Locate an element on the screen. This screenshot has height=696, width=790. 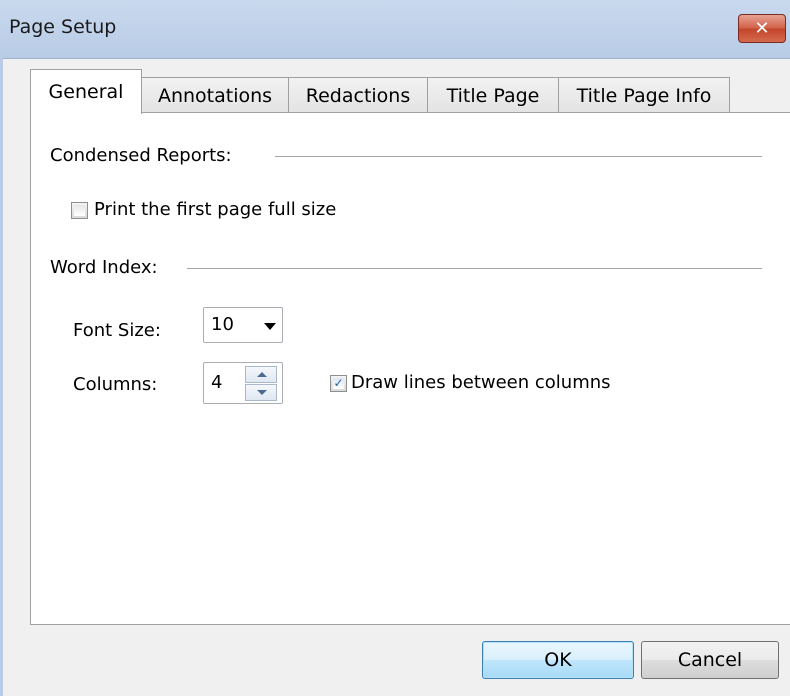
cancel-button-label: Cancel is located at coordinates (710, 660).